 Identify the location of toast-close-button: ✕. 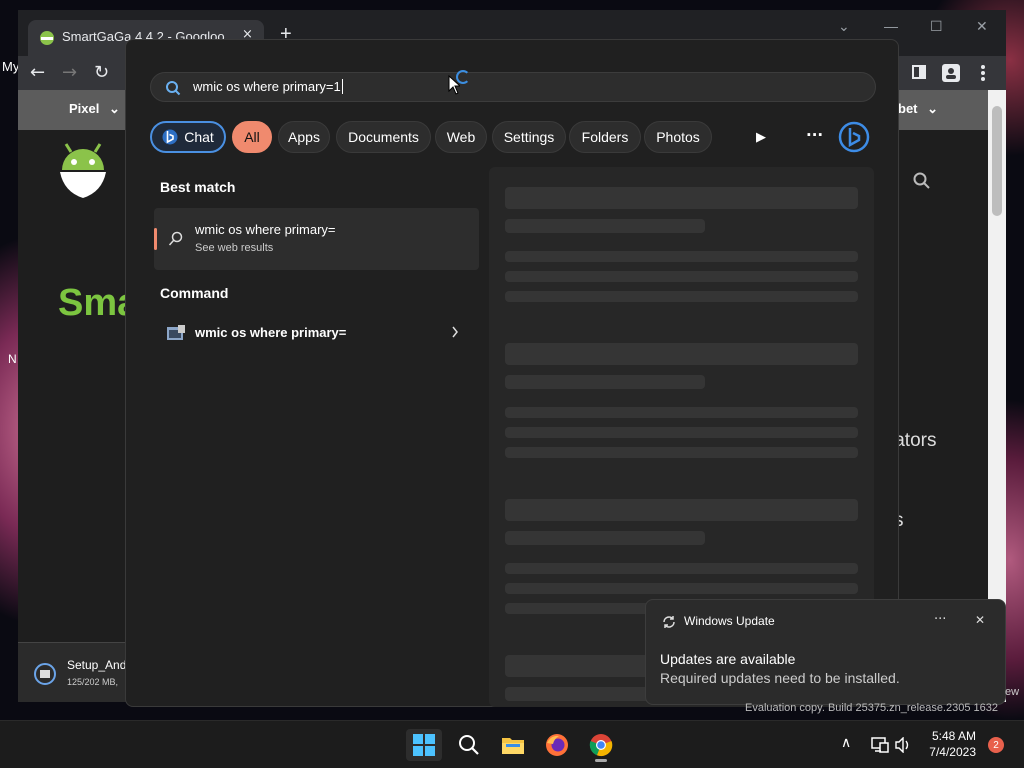
(980, 620).